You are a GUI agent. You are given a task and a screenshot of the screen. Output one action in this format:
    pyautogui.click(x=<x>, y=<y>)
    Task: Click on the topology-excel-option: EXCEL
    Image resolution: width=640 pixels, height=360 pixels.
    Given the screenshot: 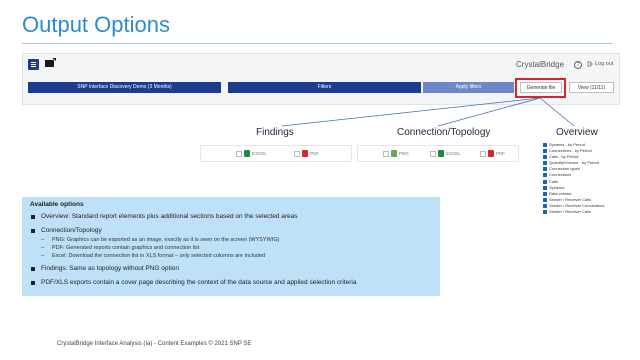 What is the action you would take?
    pyautogui.click(x=445, y=154)
    